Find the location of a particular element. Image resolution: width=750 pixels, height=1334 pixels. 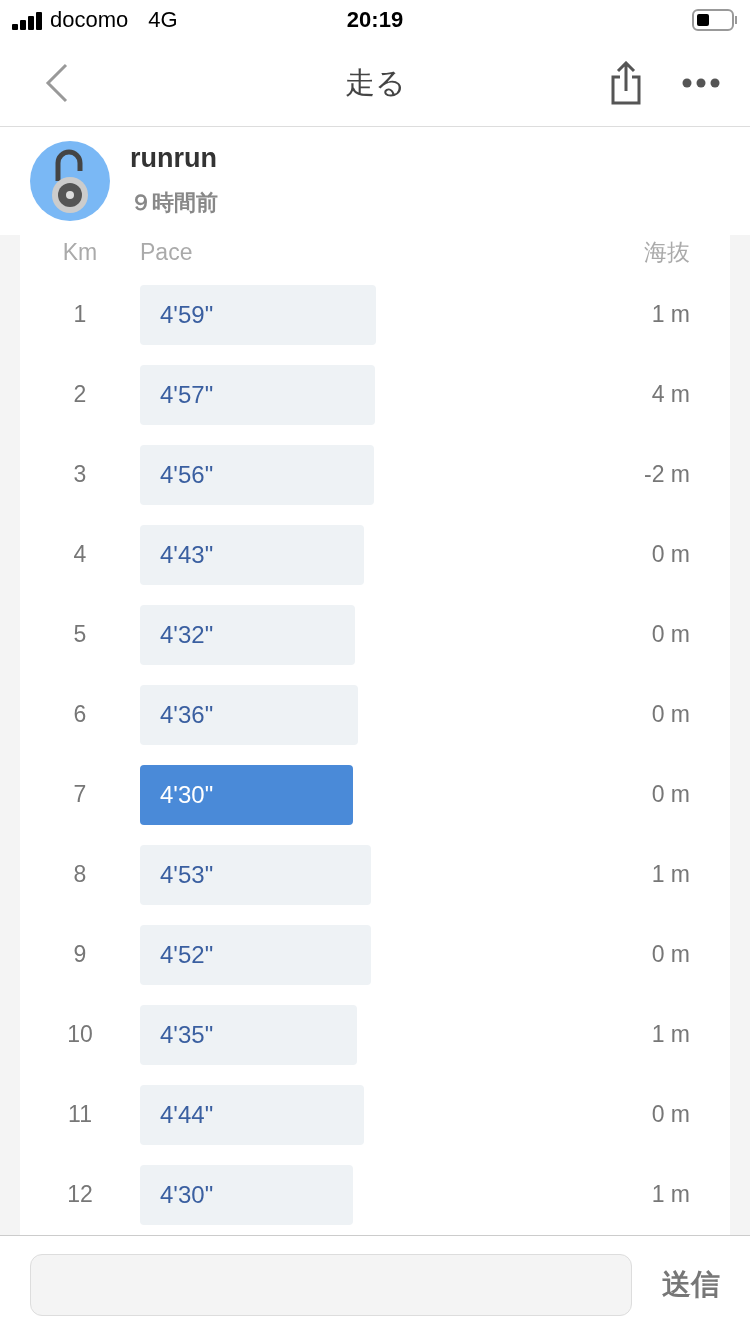

column-header: Pace is located at coordinates (166, 253).